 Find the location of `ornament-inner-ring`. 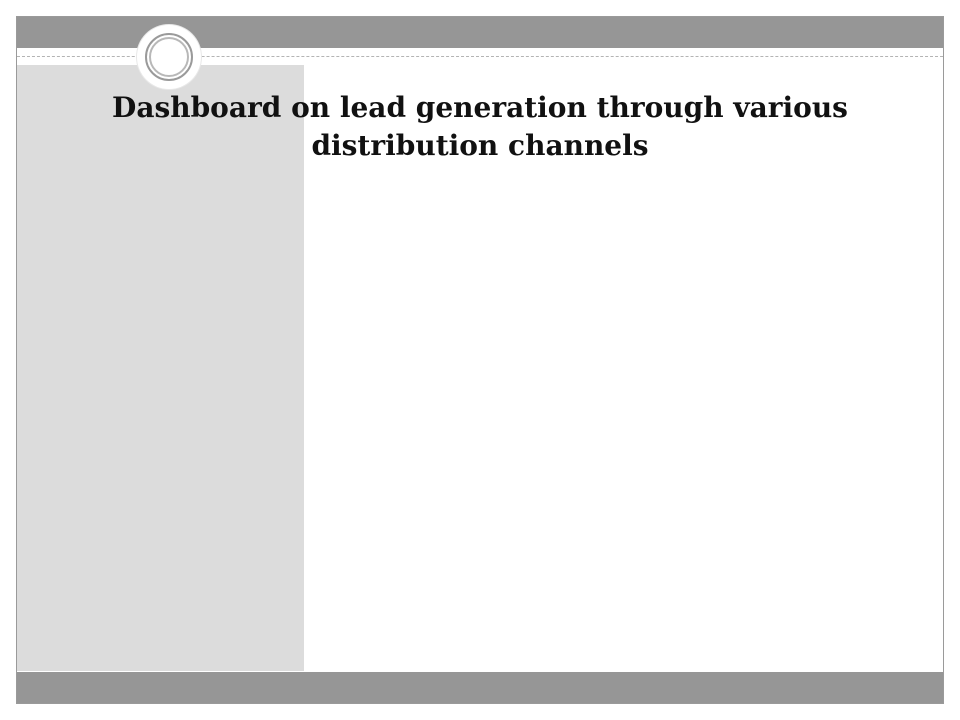

ornament-inner-ring is located at coordinates (169, 57).